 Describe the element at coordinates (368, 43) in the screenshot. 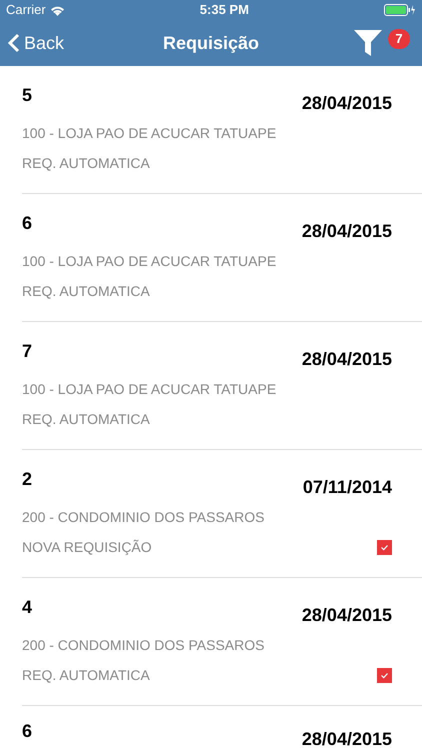

I see `filter-icon` at that location.